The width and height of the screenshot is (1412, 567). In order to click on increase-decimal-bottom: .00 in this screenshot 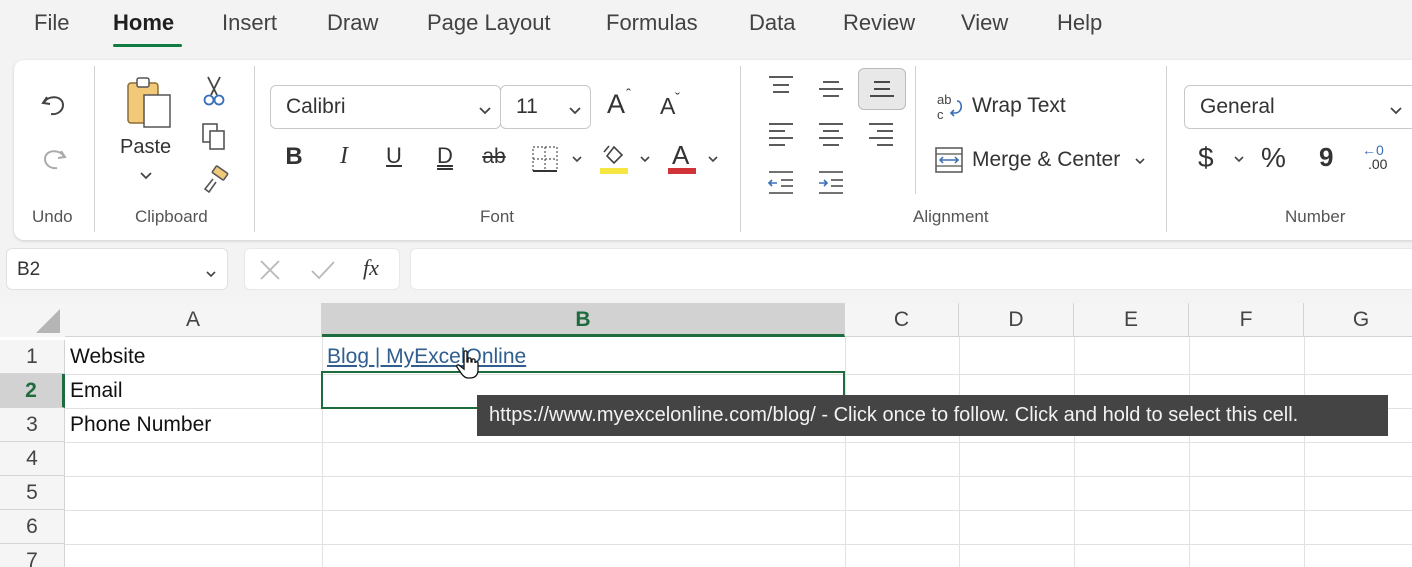, I will do `click(1377, 164)`.